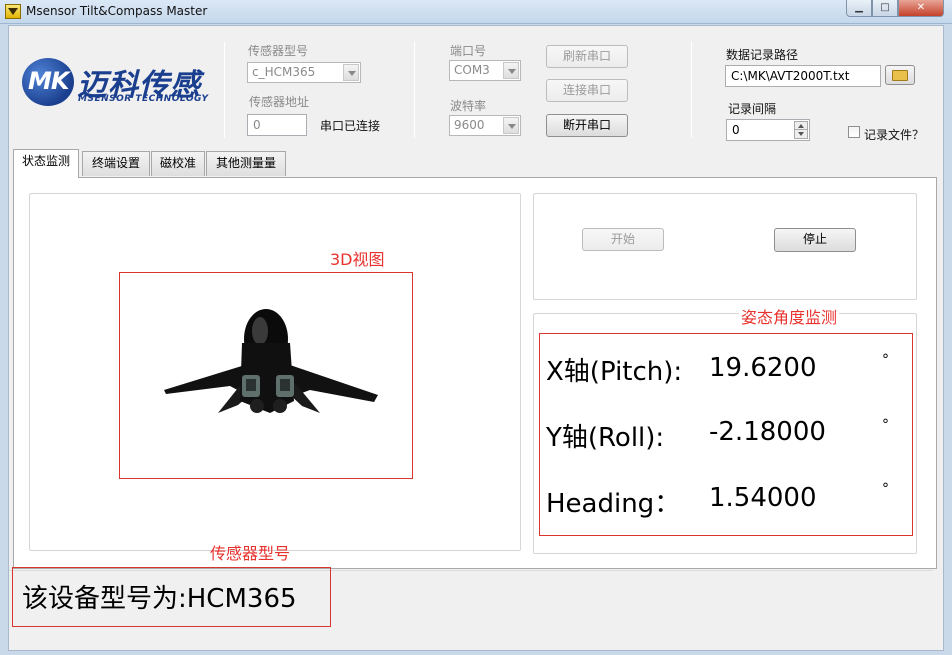 The image size is (952, 655). I want to click on baud-label: 波特率, so click(468, 106).